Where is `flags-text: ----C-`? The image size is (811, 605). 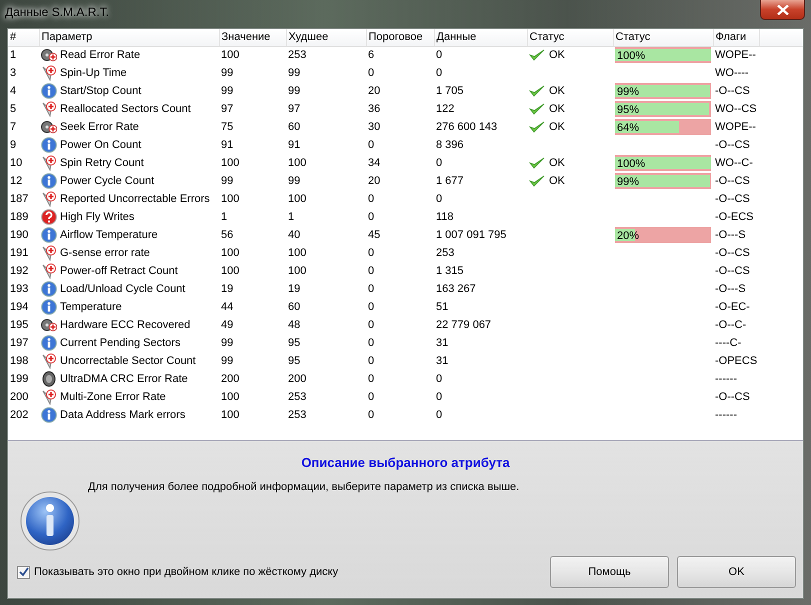
flags-text: ----C- is located at coordinates (728, 342).